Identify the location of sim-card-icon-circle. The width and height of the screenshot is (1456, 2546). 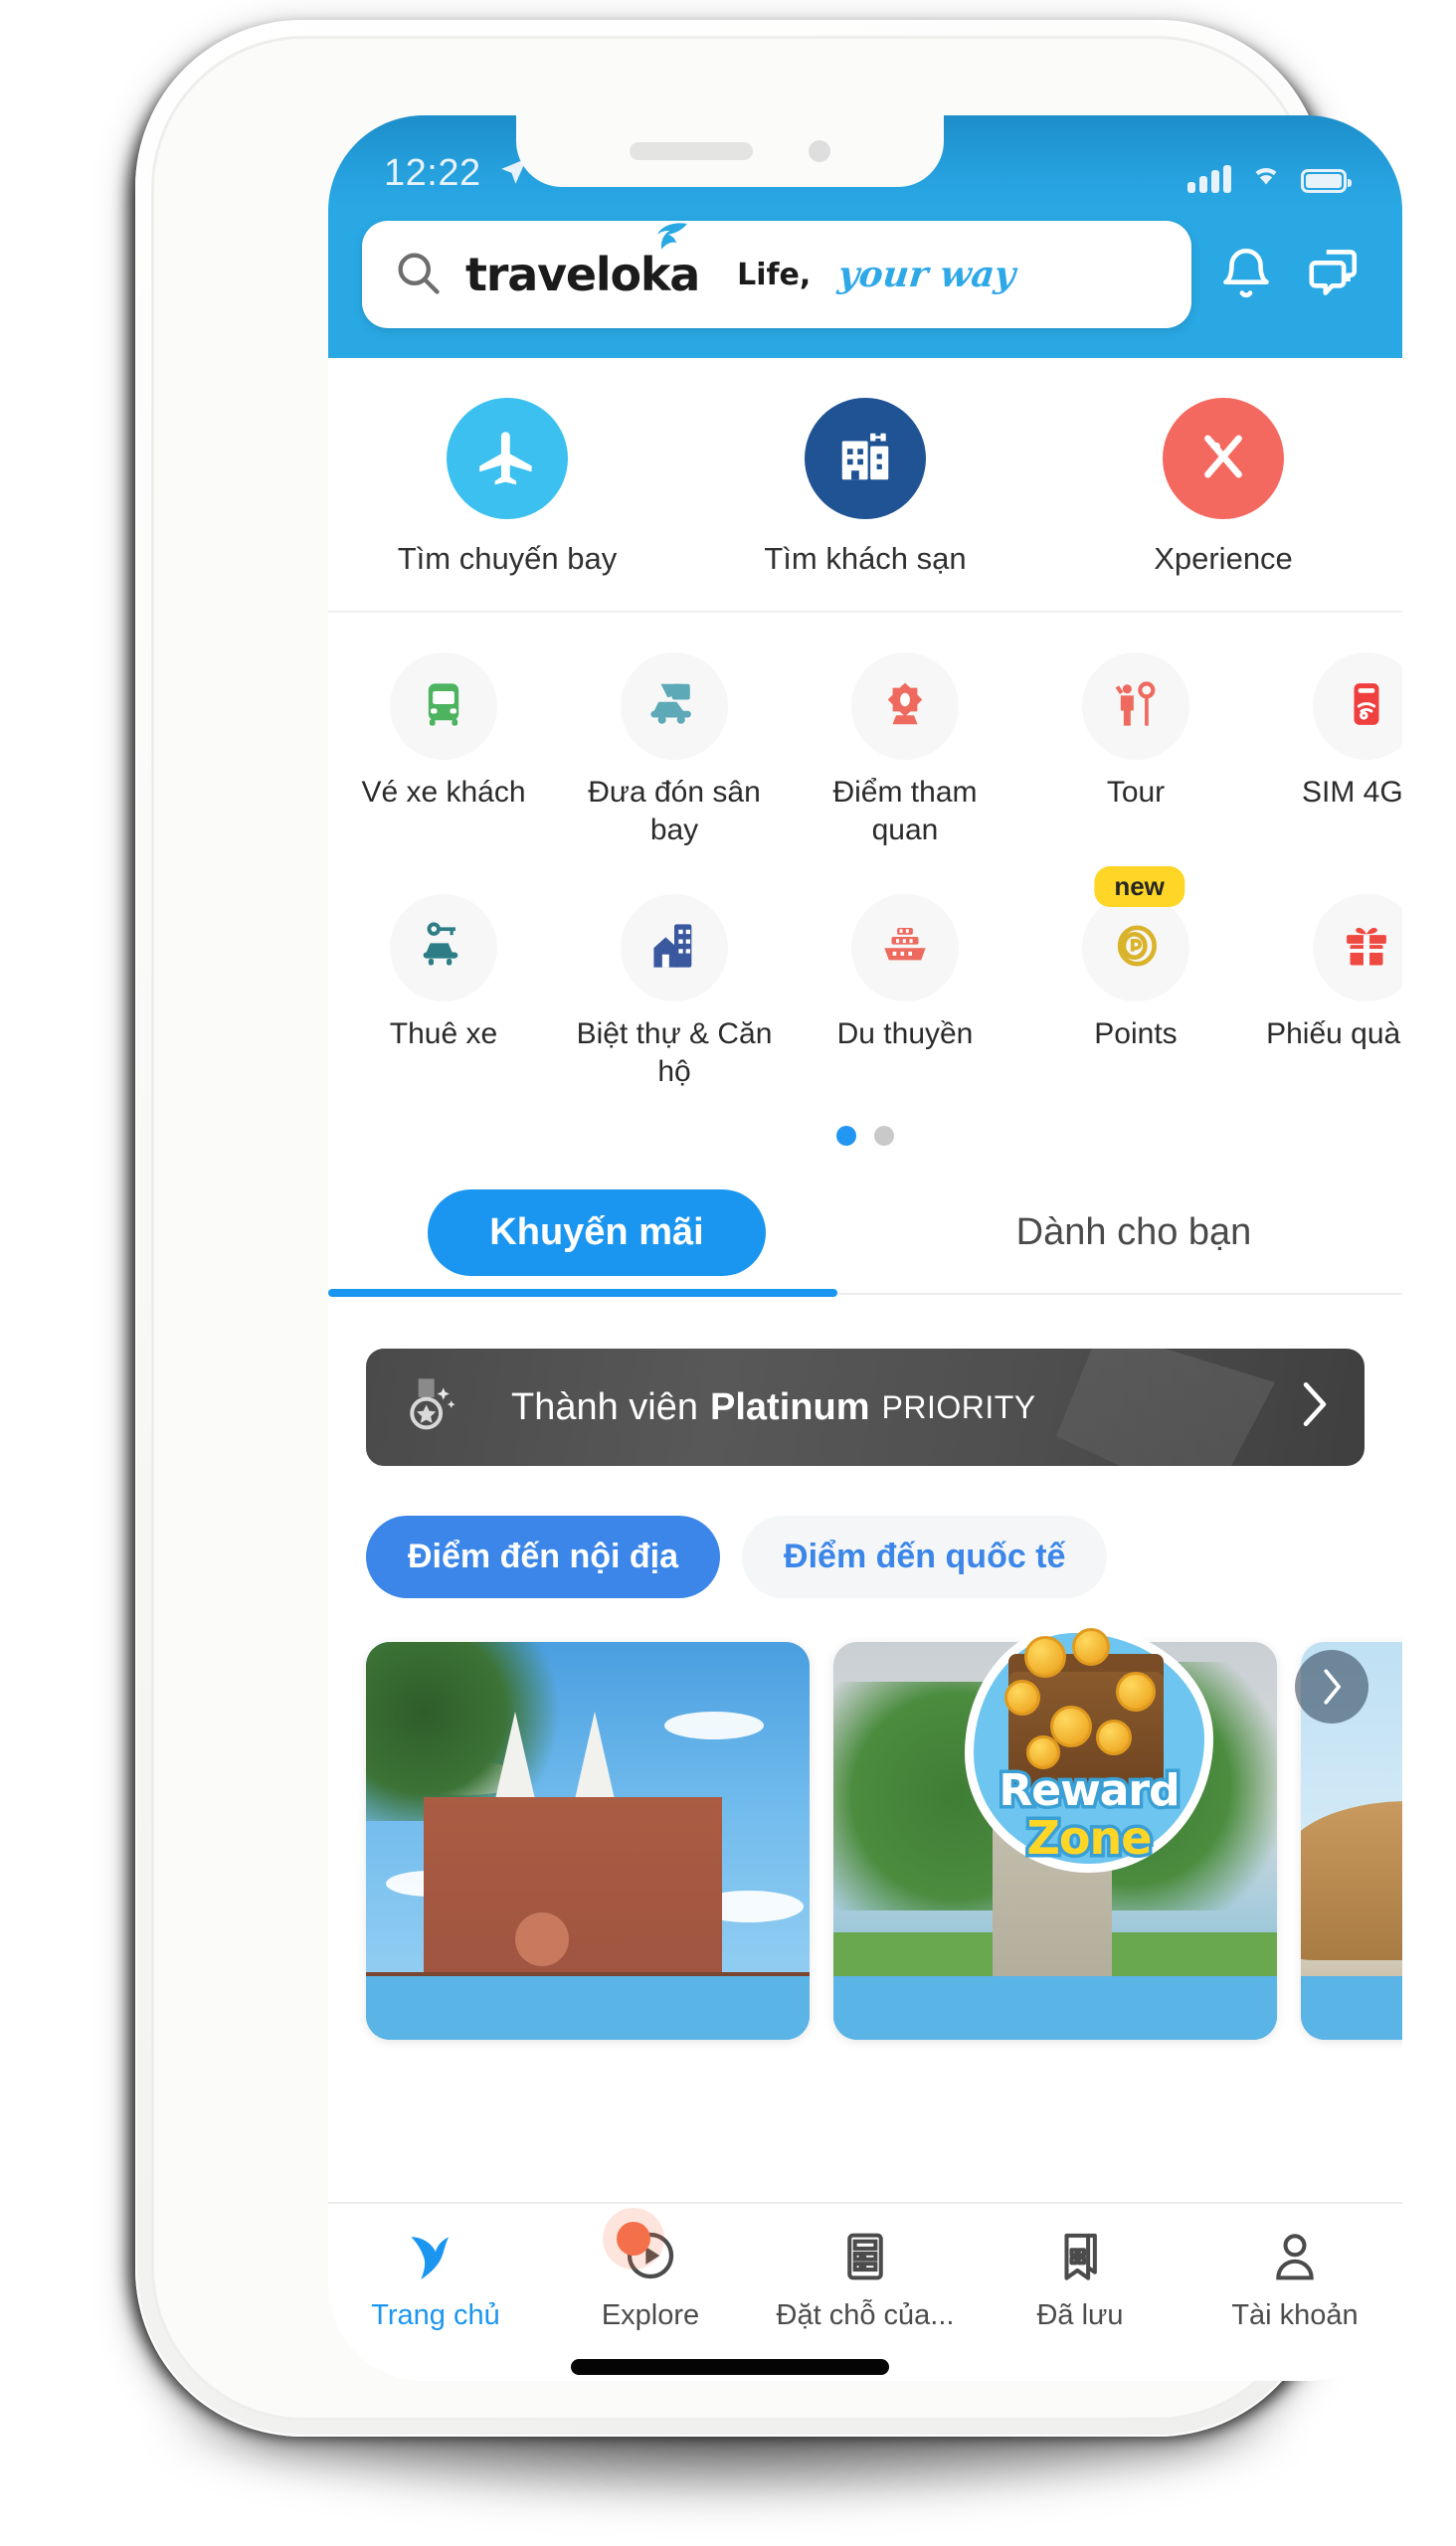
(1357, 706).